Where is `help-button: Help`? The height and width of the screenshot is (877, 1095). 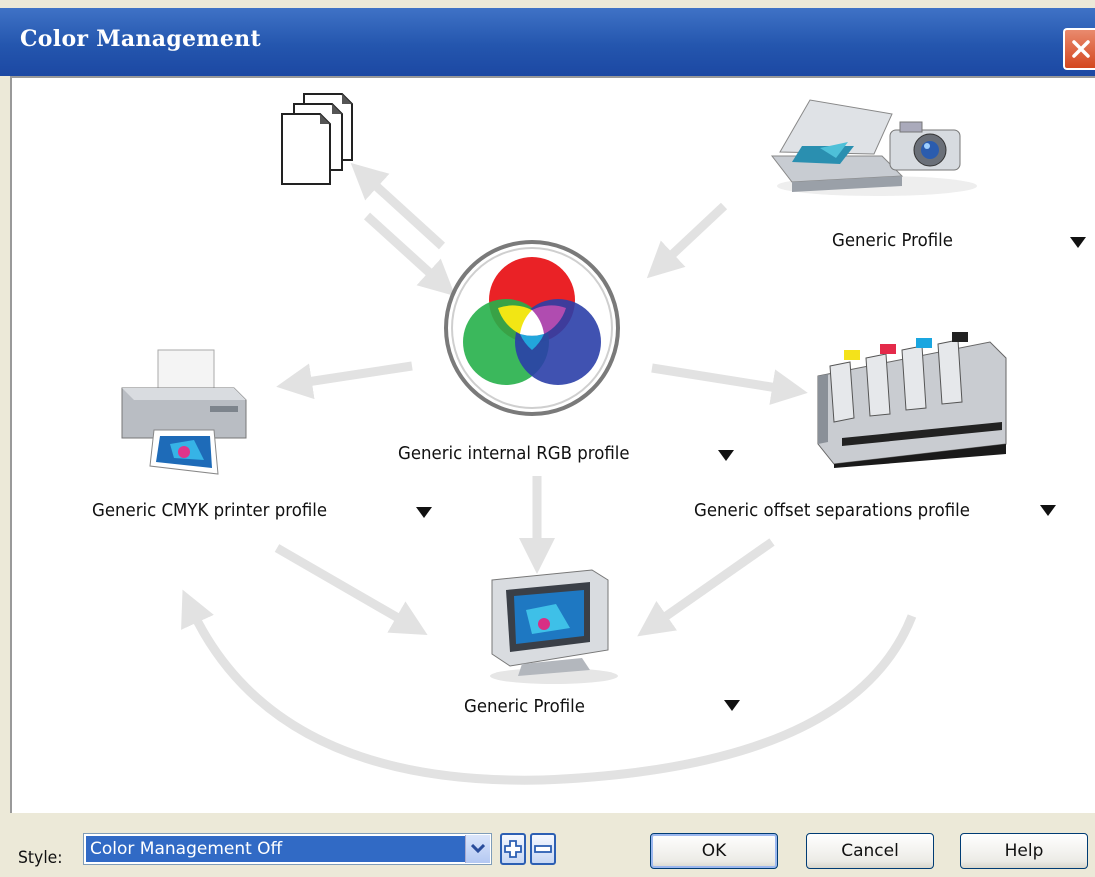 help-button: Help is located at coordinates (1024, 851).